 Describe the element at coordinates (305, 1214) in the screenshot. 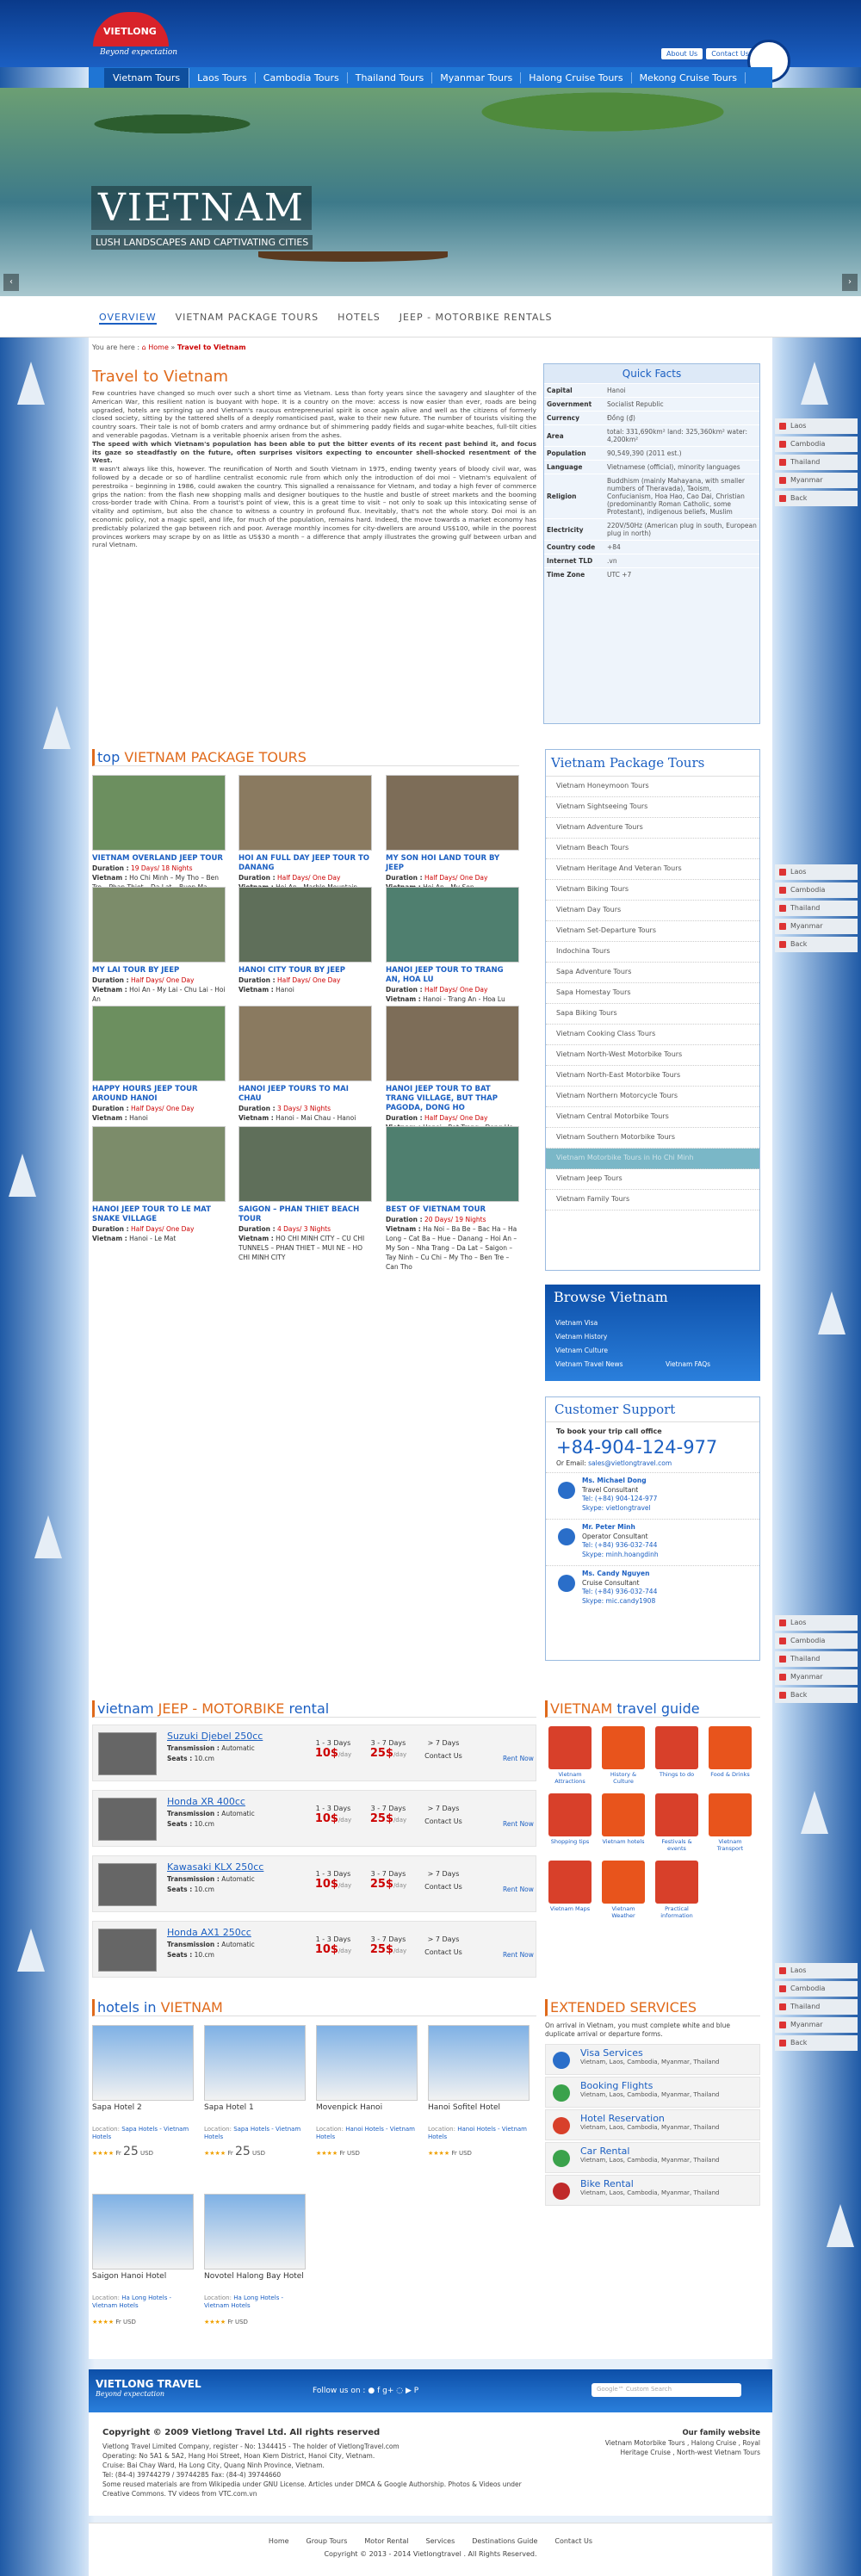

I see `tour-name: SAIGON – PHAN THIET BEACH TOUR` at that location.